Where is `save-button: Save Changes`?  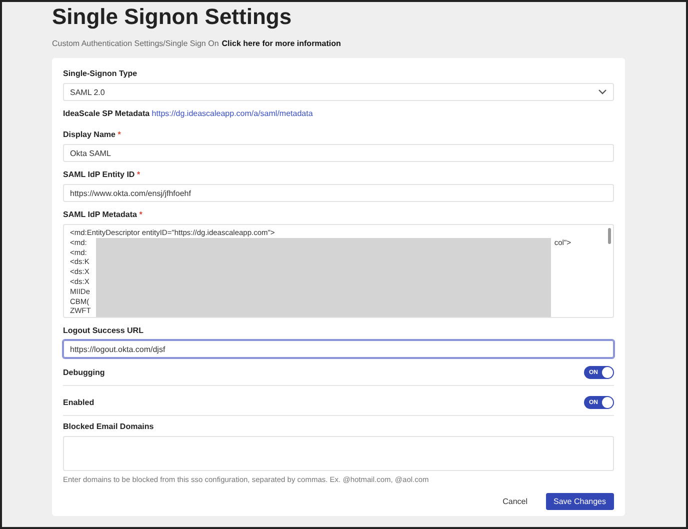 save-button: Save Changes is located at coordinates (580, 501).